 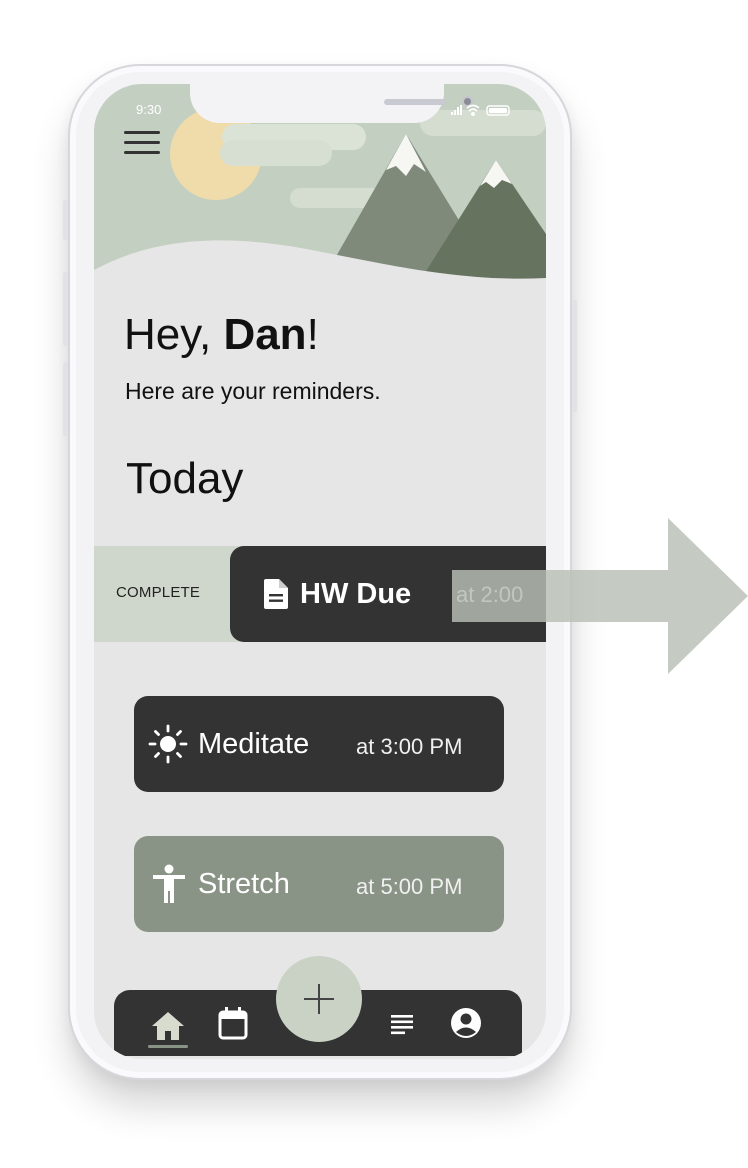 I want to click on speaker-grille, so click(x=415, y=102).